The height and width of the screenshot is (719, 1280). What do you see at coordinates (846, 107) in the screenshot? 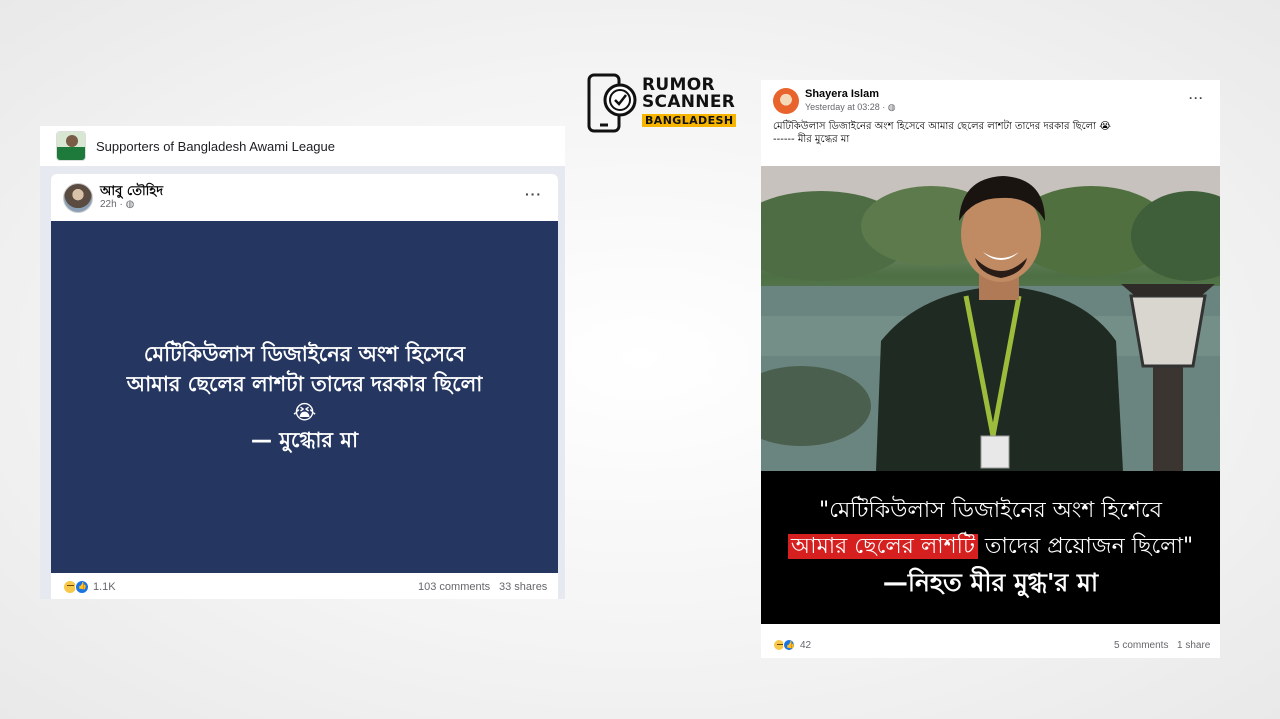
I see `timestamp: Yesterday at 03:28 ·` at bounding box center [846, 107].